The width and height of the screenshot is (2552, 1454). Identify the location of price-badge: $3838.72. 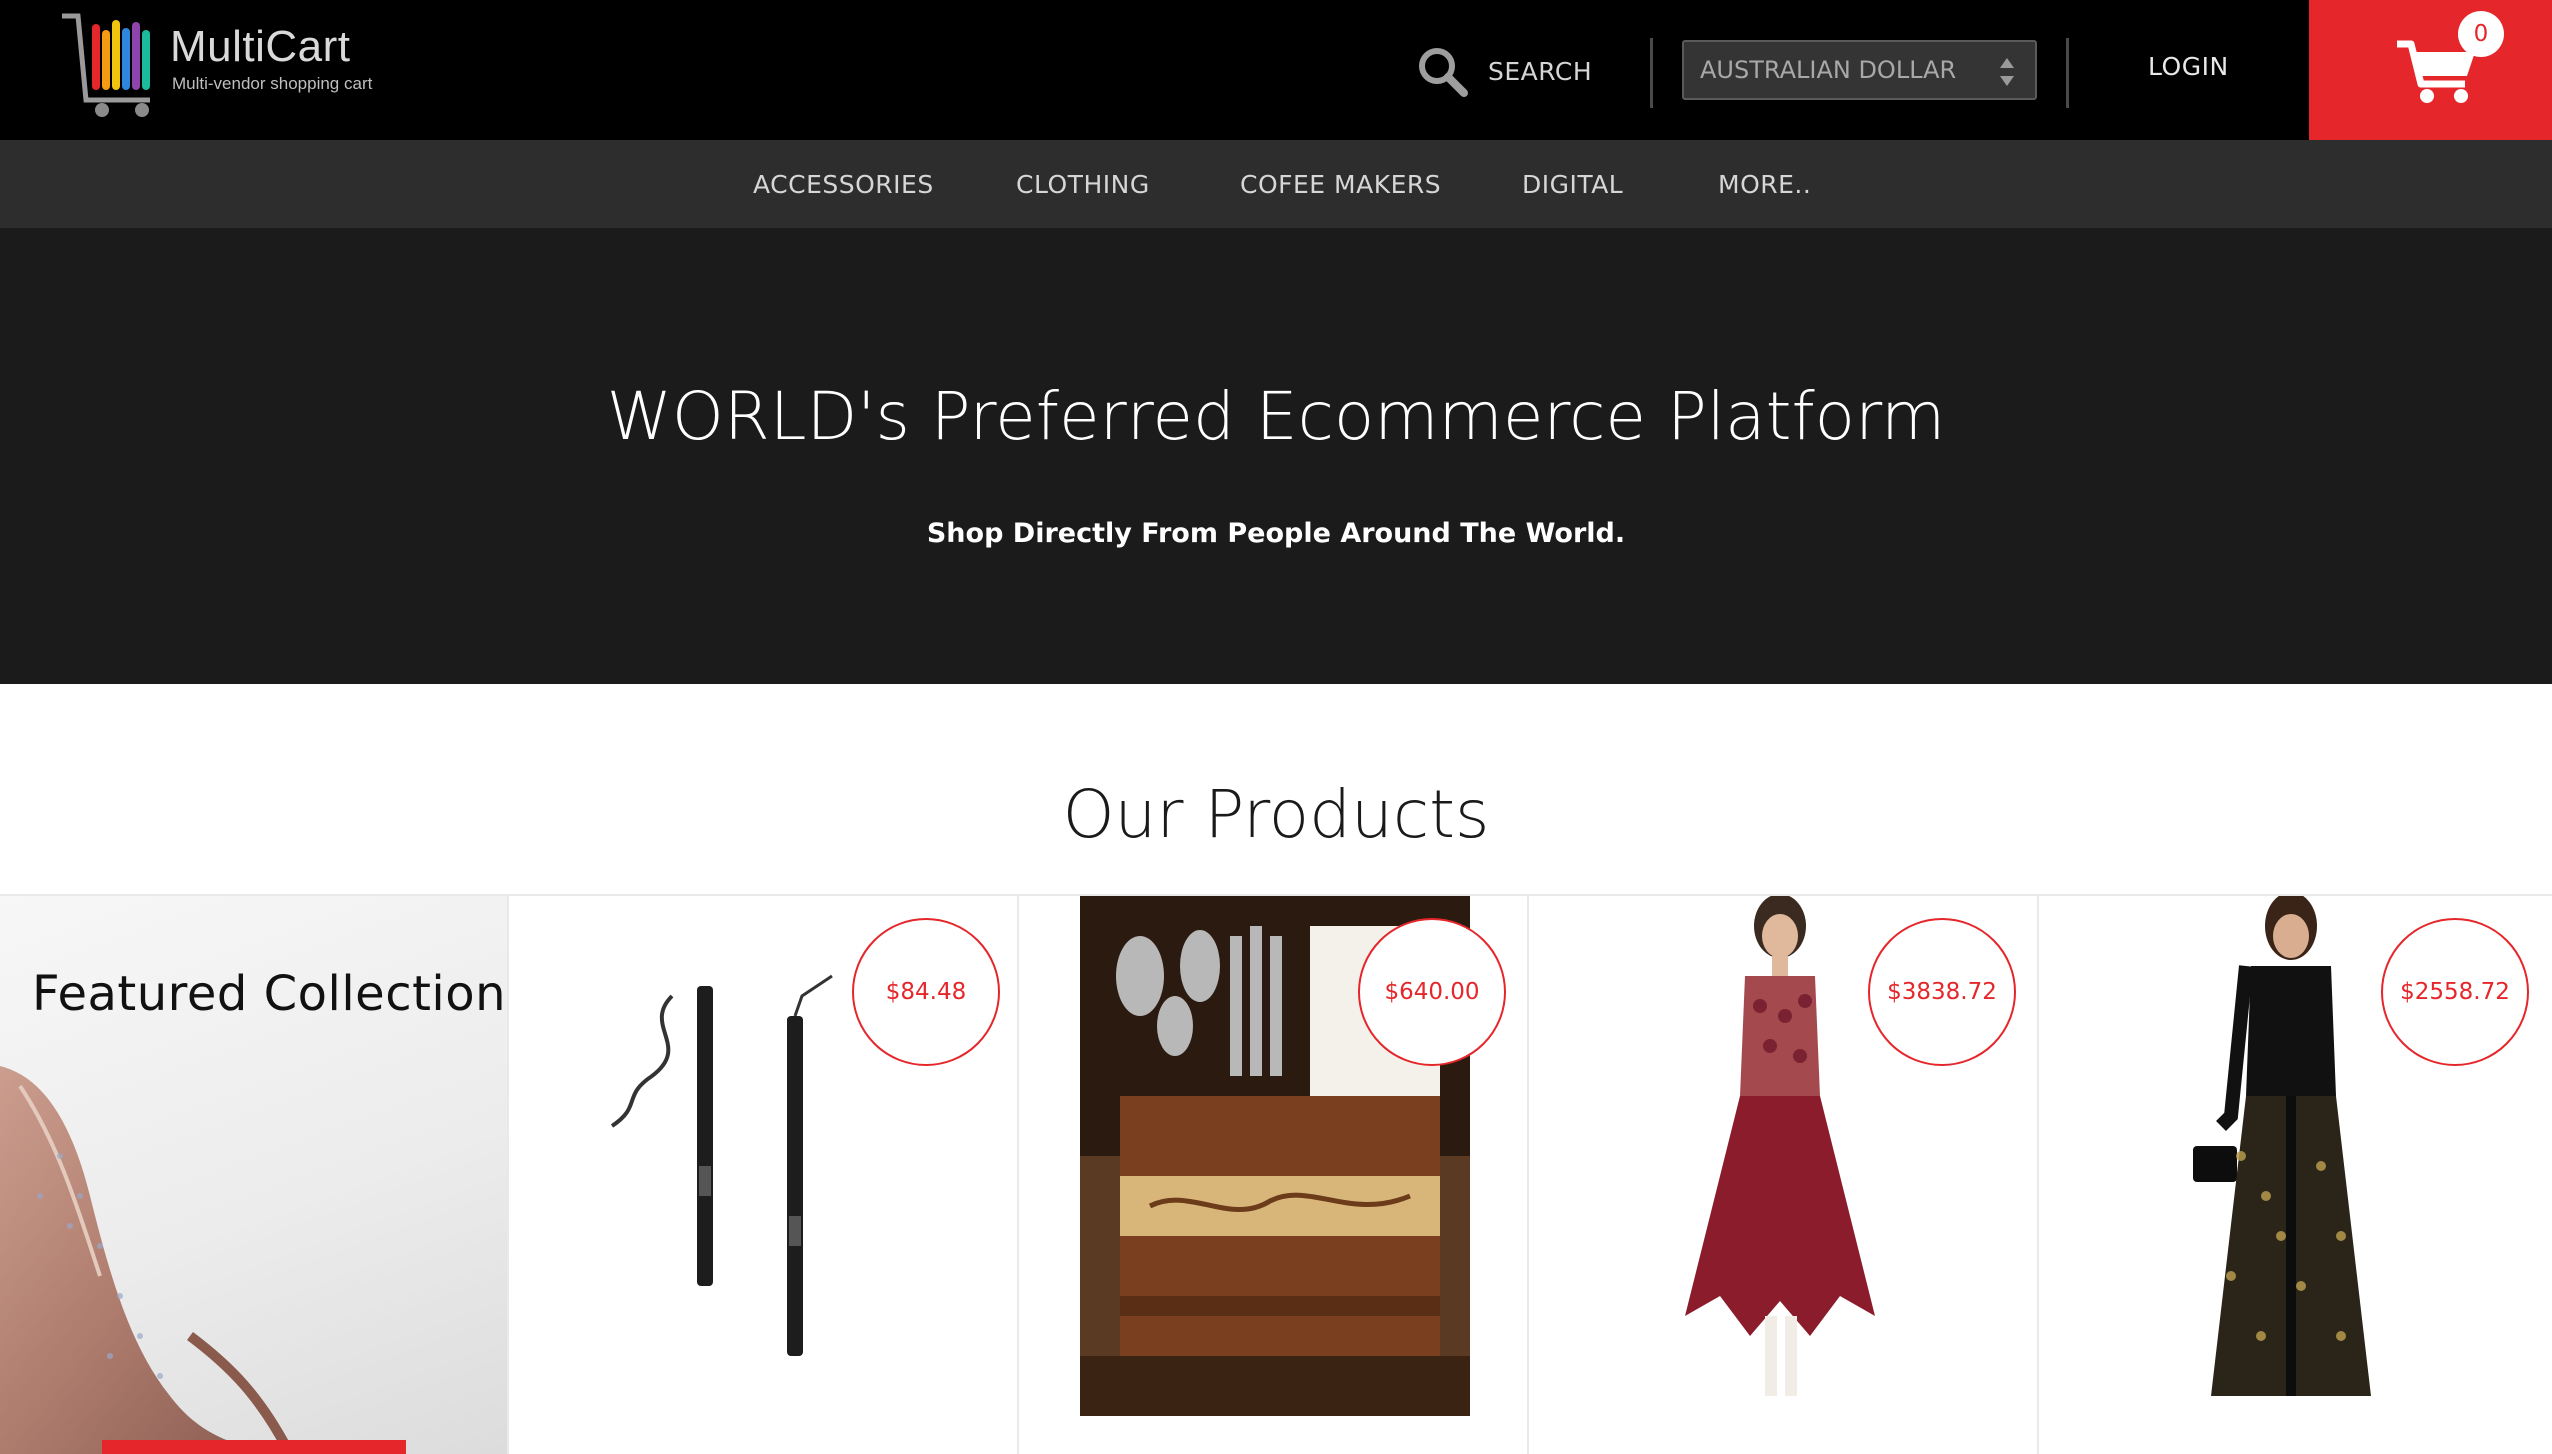
(1942, 992).